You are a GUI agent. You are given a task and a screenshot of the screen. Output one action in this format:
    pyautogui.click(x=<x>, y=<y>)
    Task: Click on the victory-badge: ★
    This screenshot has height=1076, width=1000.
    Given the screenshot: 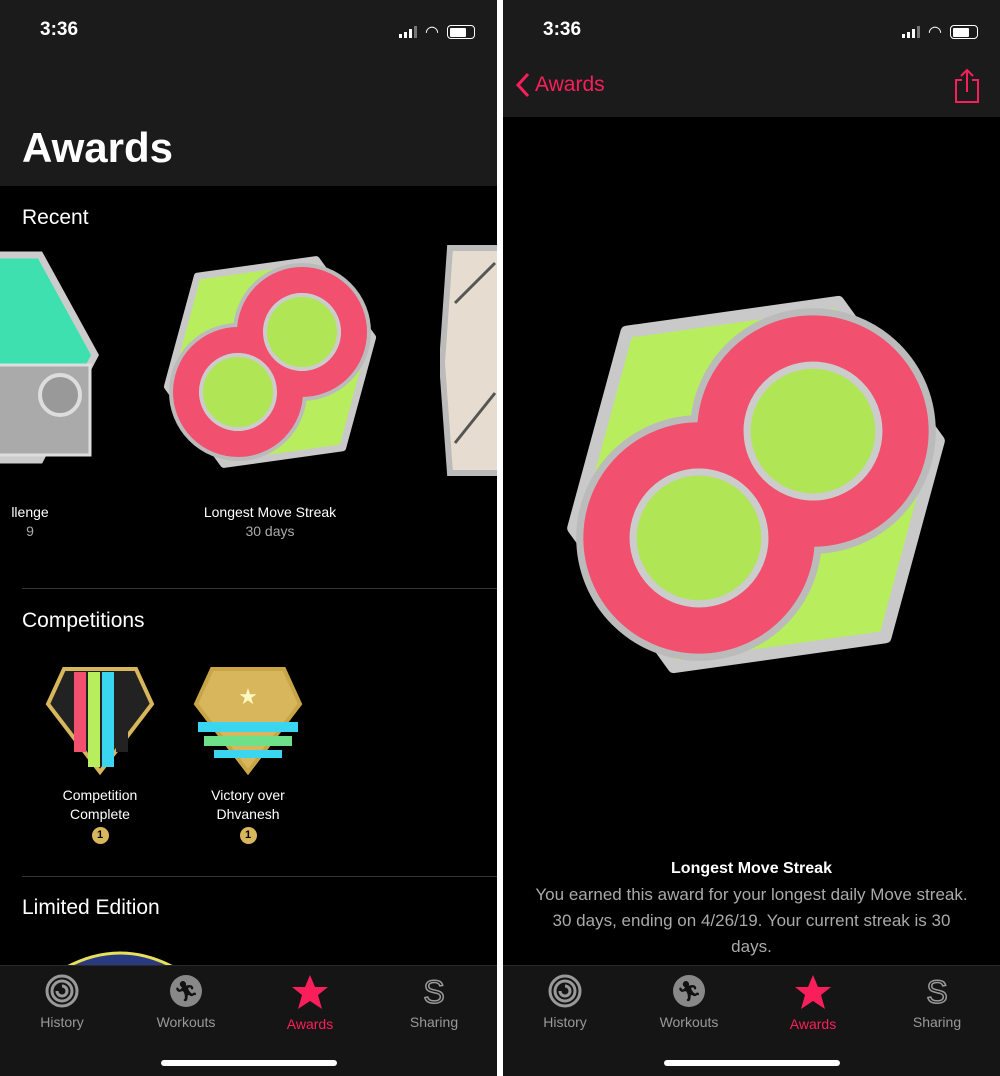 What is the action you would take?
    pyautogui.click(x=248, y=720)
    